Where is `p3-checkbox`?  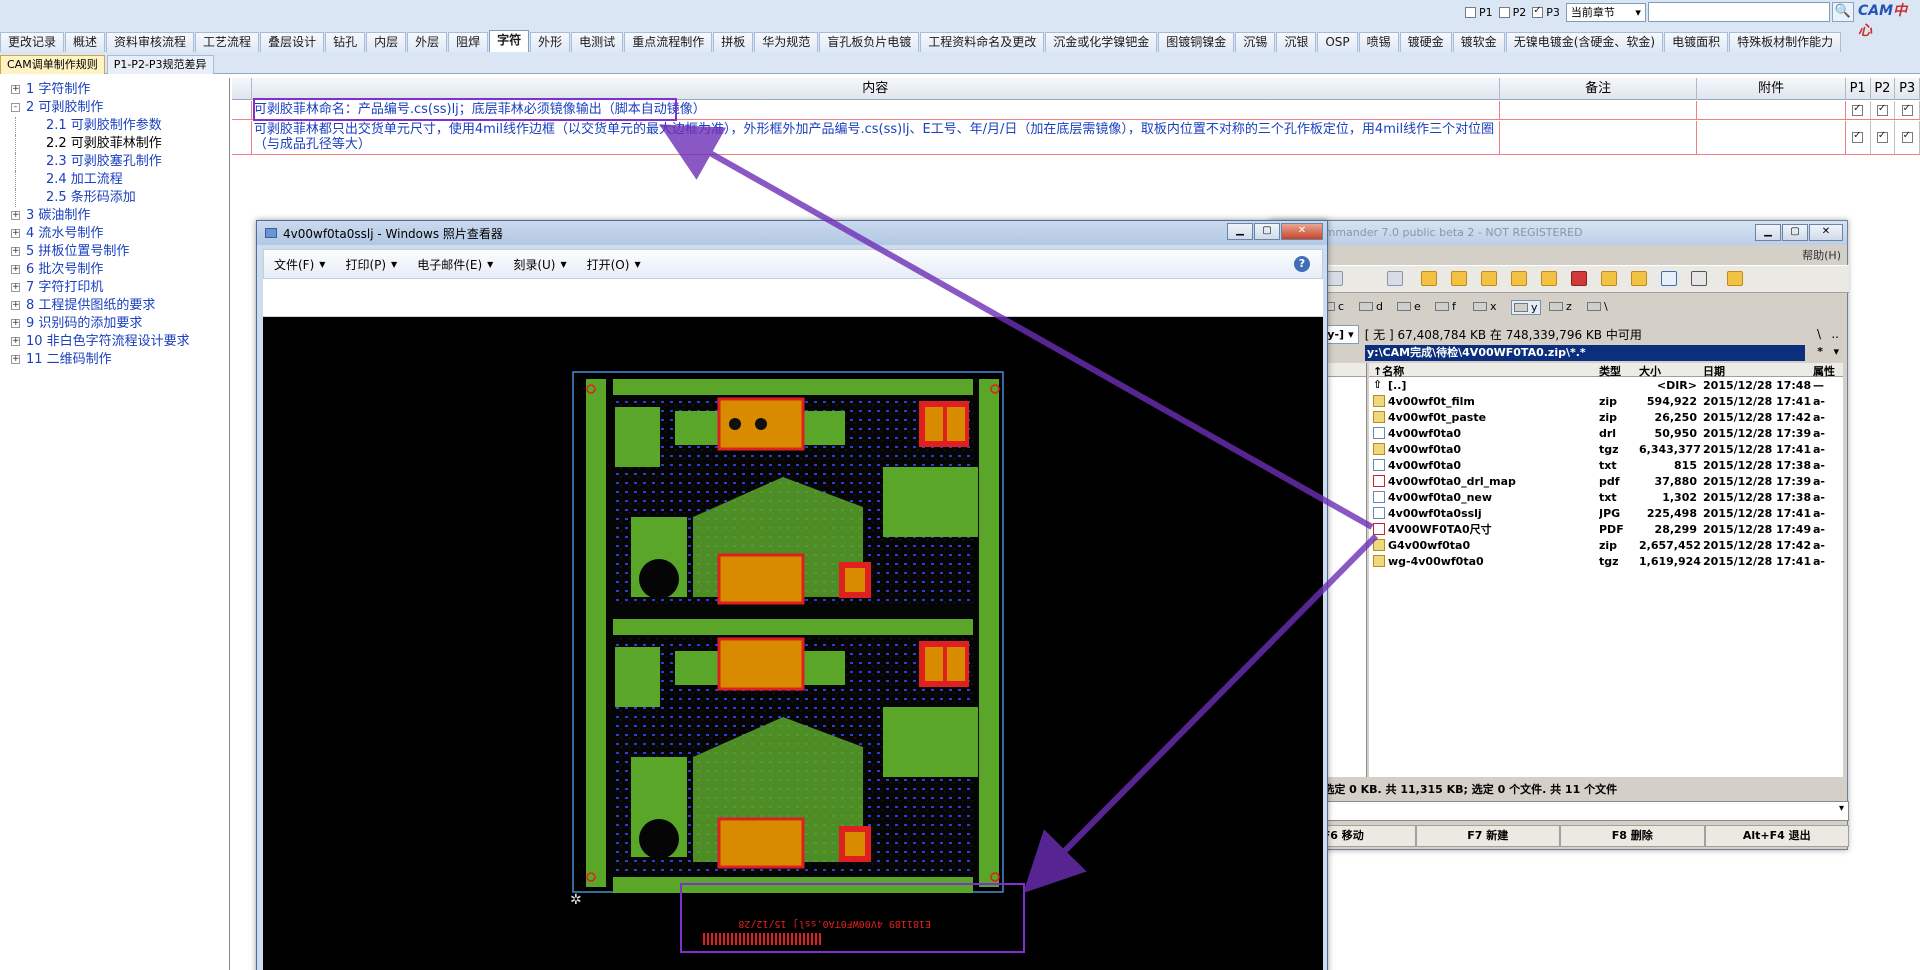
p3-checkbox is located at coordinates (1538, 11).